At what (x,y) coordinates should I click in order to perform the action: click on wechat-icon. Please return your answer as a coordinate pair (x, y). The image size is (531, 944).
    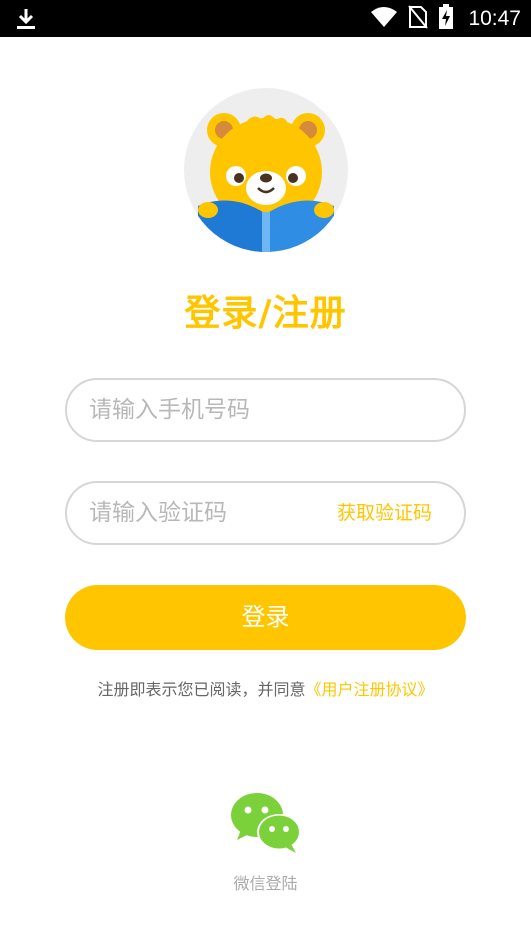
    Looking at the image, I should click on (266, 823).